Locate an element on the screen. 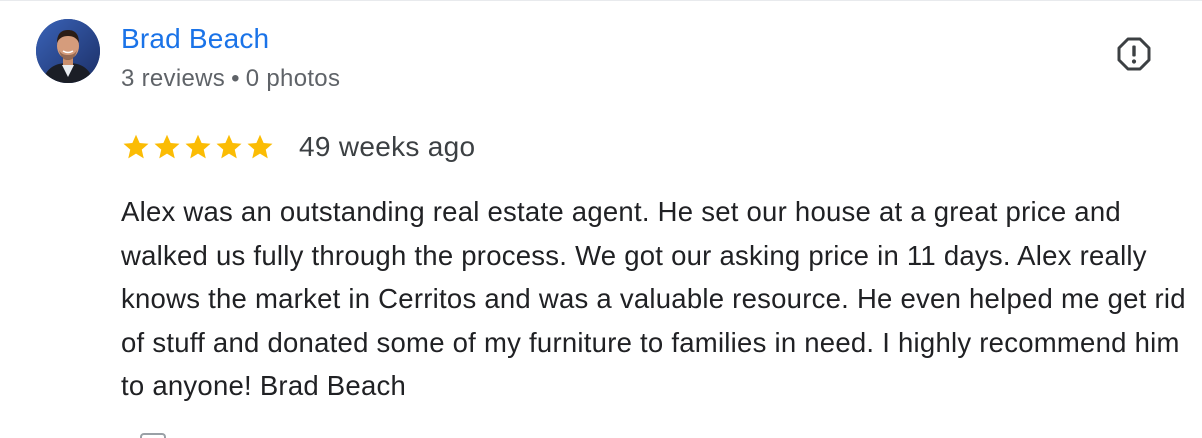  report-icon is located at coordinates (1134, 54).